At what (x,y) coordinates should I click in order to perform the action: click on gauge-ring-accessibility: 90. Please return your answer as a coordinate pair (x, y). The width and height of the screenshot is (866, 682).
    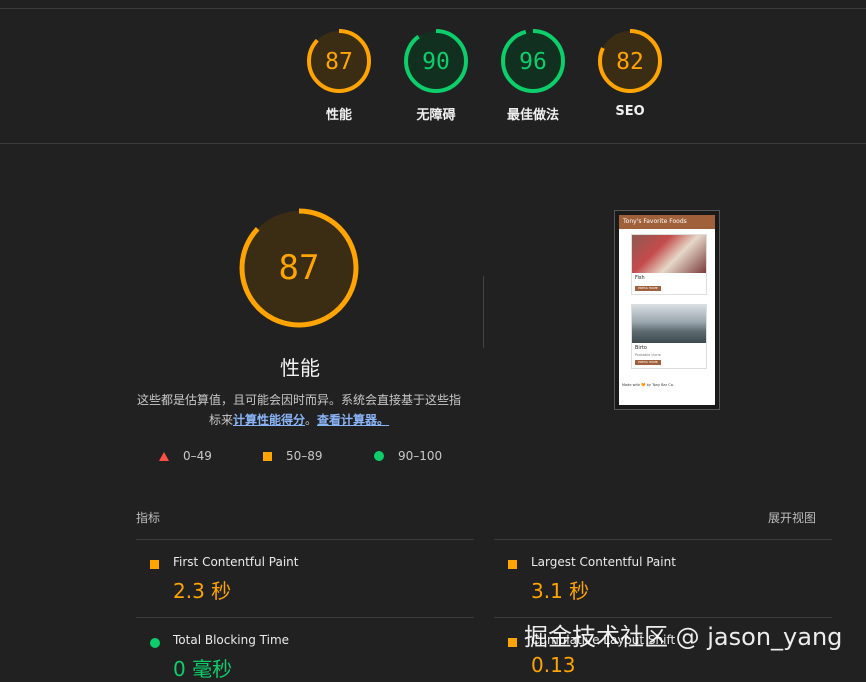
    Looking at the image, I should click on (436, 61).